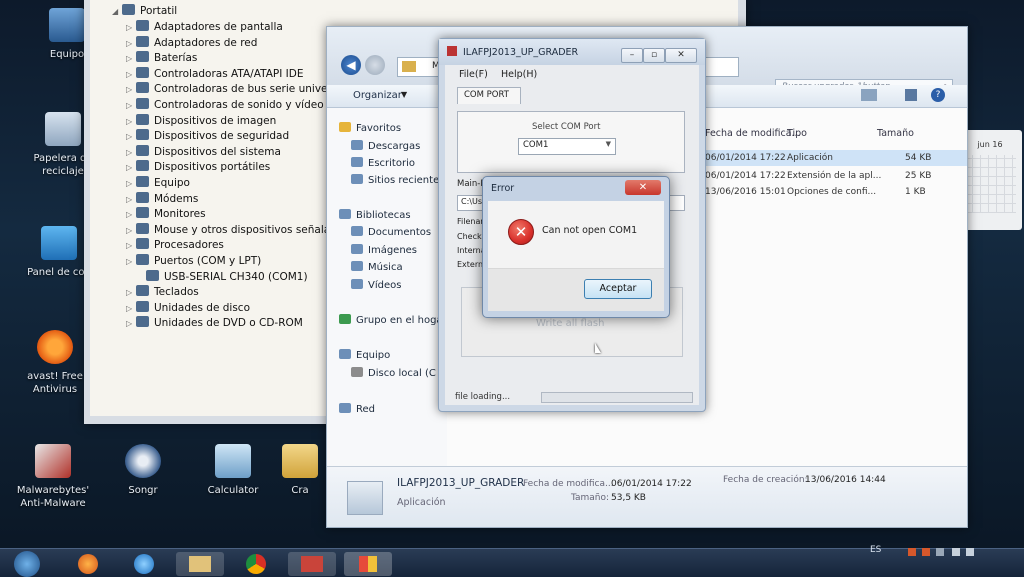  What do you see at coordinates (393, 373) in the screenshot?
I see `nav-disco: Disco local (C` at bounding box center [393, 373].